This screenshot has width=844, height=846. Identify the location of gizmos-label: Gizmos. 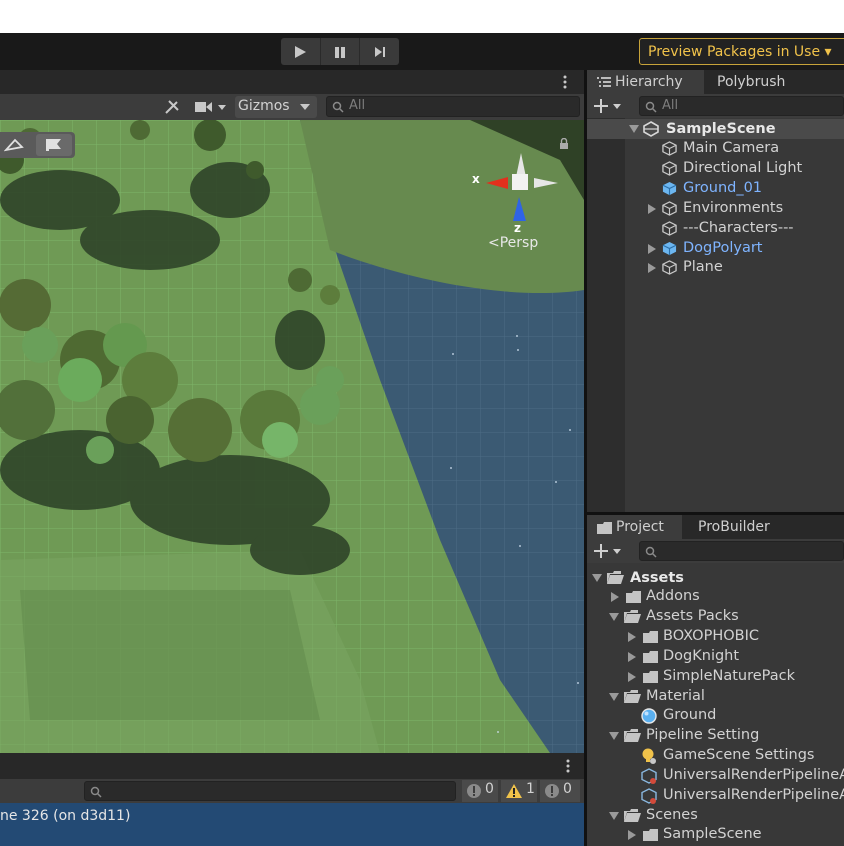
(264, 106).